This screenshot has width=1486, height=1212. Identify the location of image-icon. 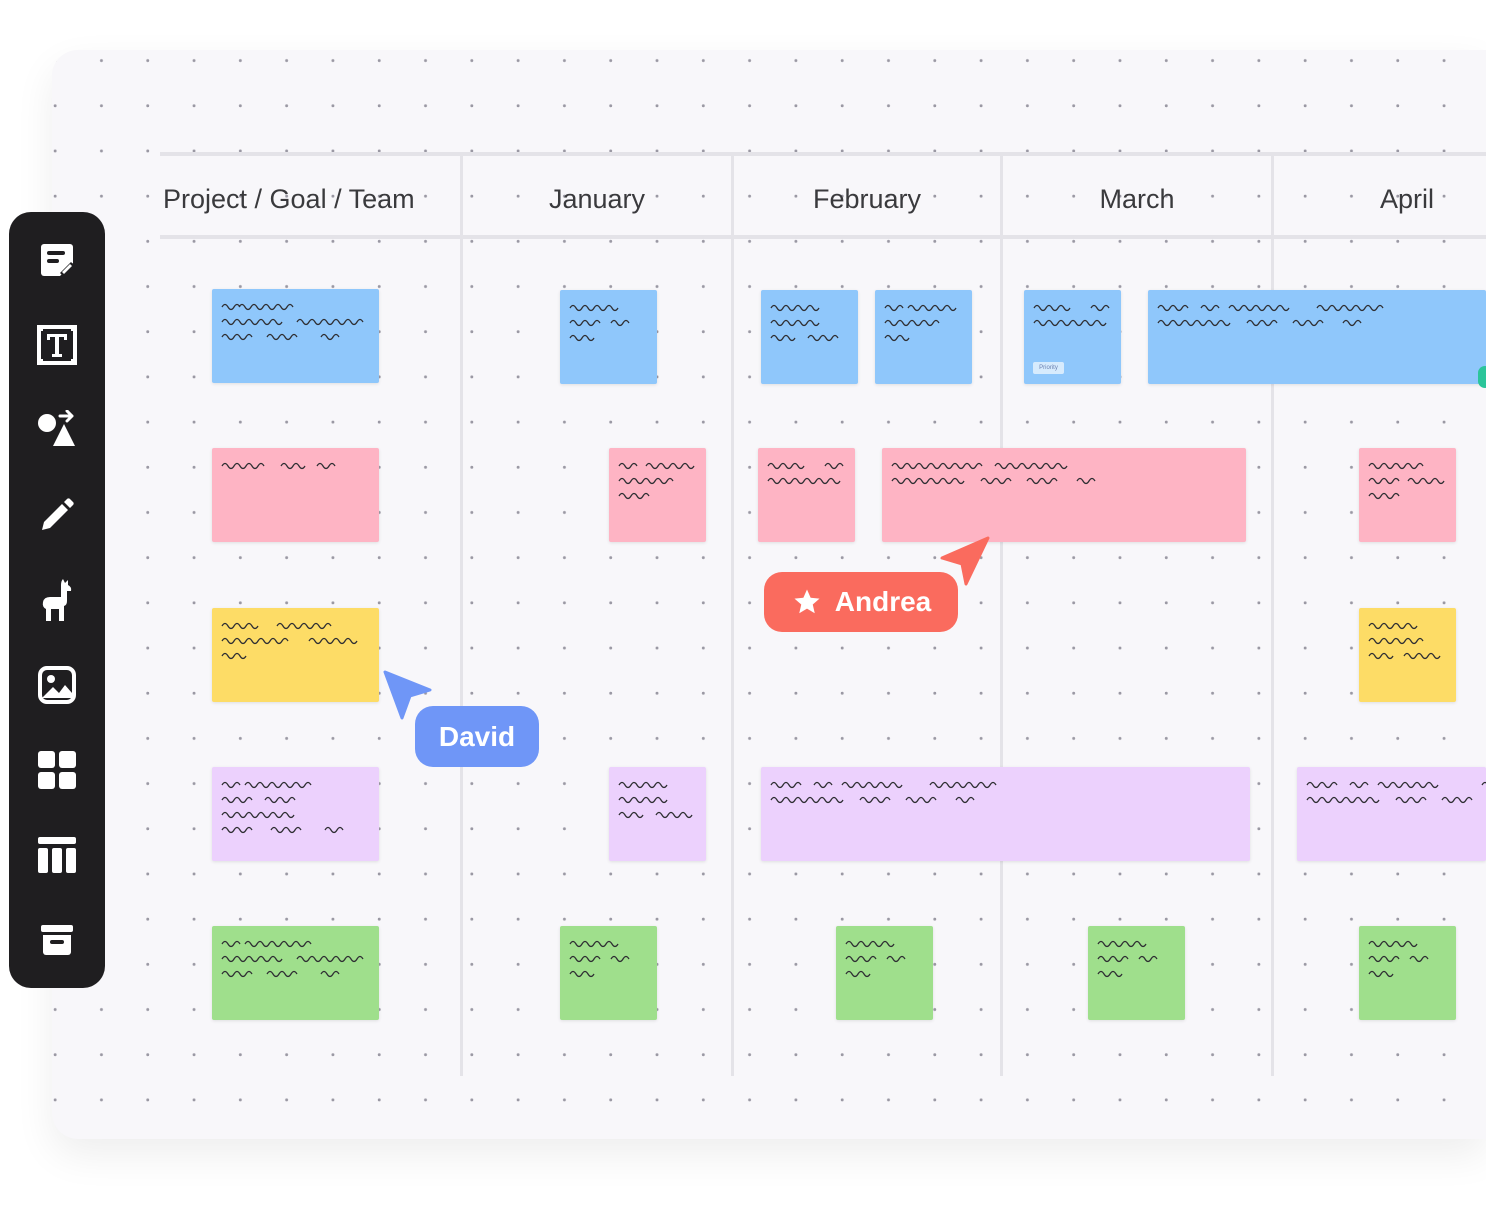
(57, 685).